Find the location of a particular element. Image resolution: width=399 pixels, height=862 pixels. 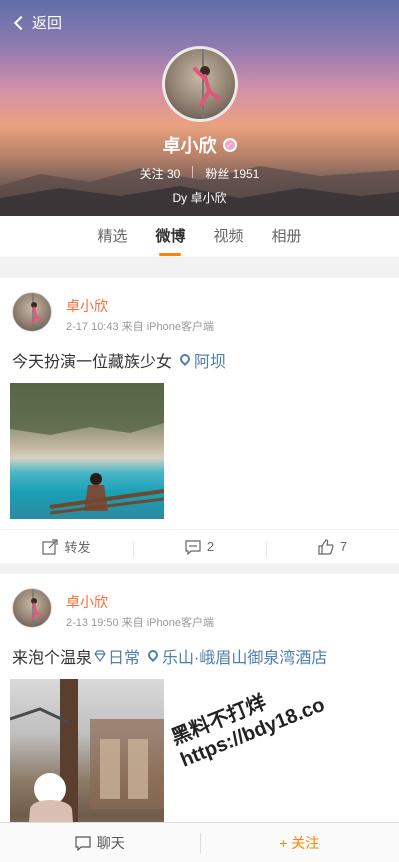

lake-photo is located at coordinates (87, 449).